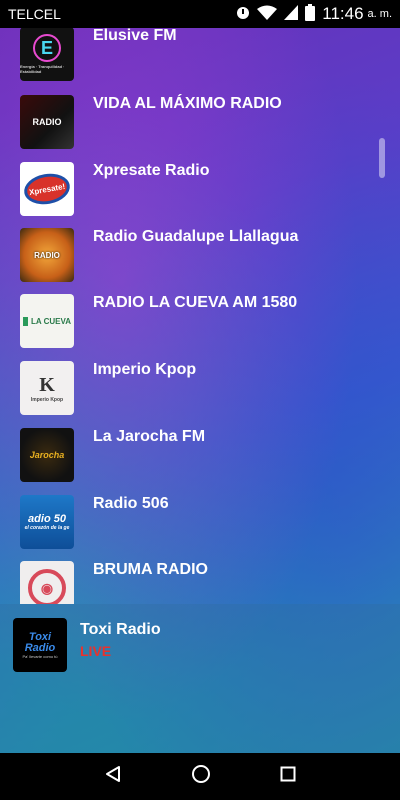  I want to click on list-item: adio 50 el corazón de la ge Radio 506, so click(200, 528).